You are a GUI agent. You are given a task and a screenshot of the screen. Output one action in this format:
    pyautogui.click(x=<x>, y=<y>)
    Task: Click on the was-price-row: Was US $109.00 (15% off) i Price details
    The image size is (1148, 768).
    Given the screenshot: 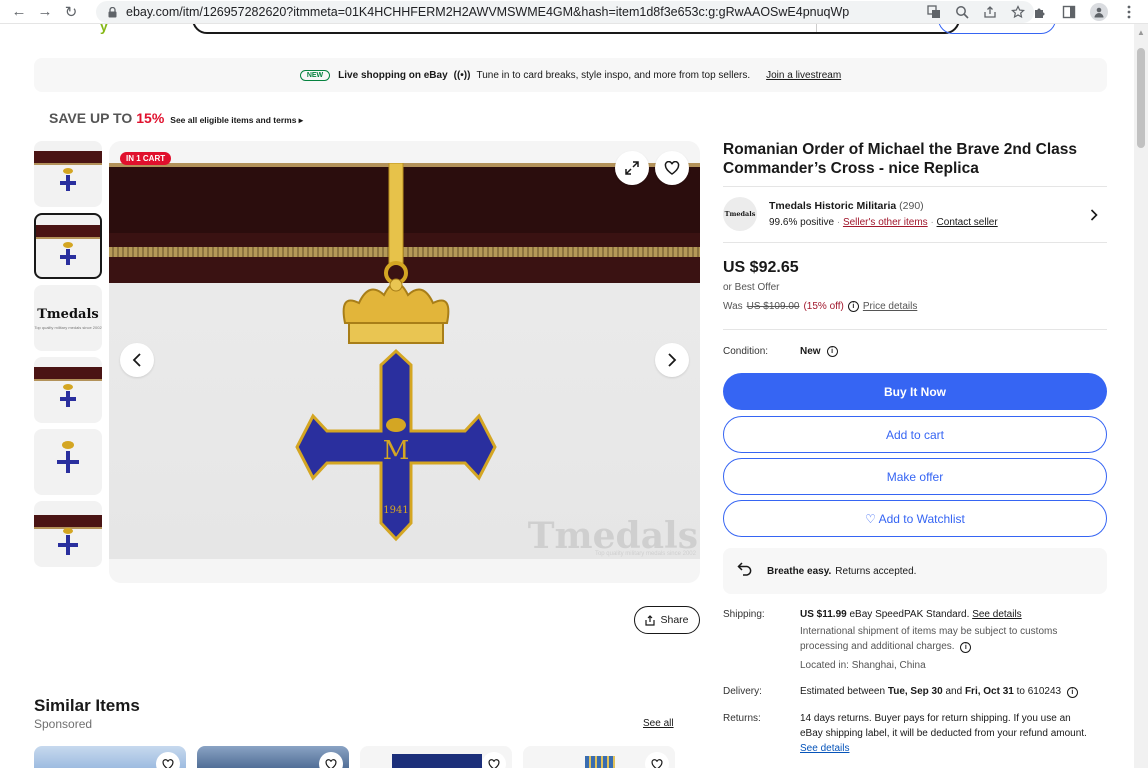 What is the action you would take?
    pyautogui.click(x=820, y=306)
    